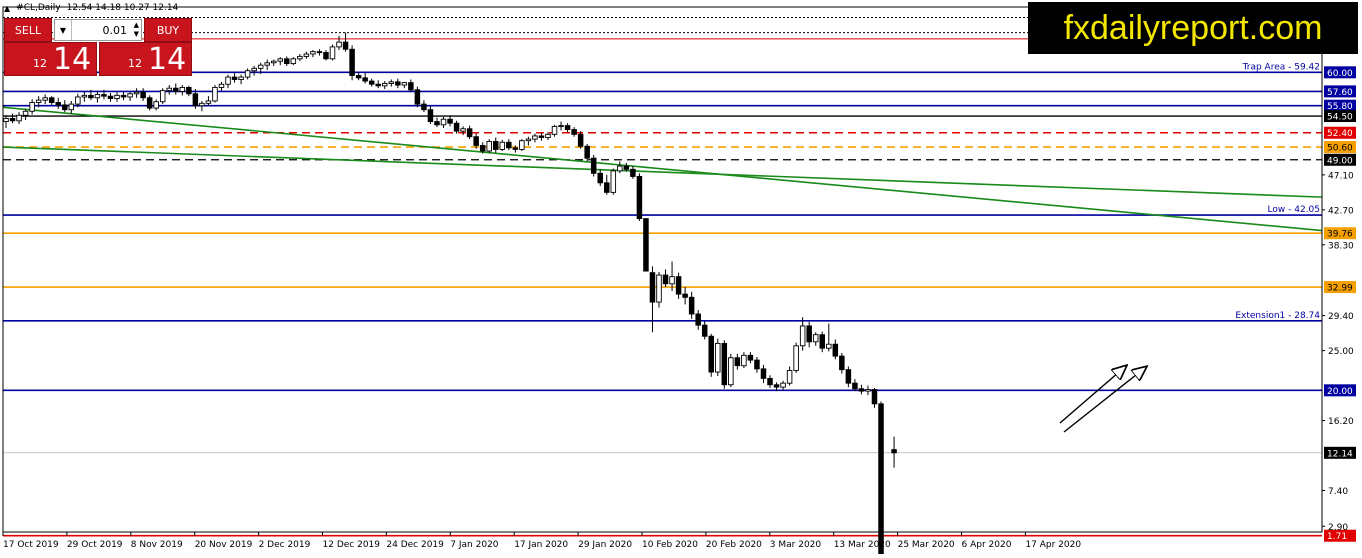 This screenshot has height=558, width=1362. I want to click on level-price-label: 32.99, so click(1340, 289).